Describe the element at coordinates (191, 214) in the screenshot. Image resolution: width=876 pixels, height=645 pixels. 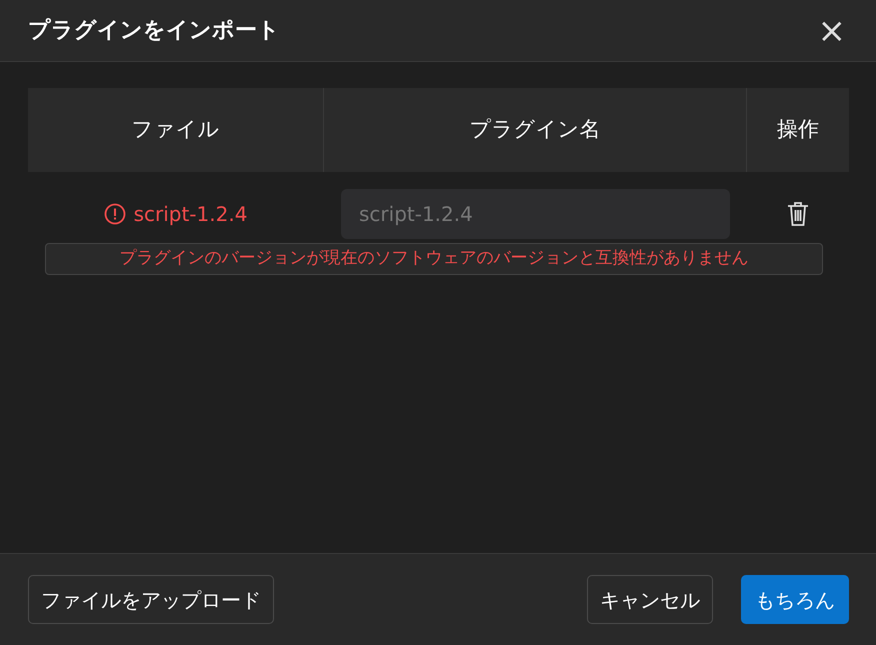
I see `file-name: script-1.2.4` at that location.